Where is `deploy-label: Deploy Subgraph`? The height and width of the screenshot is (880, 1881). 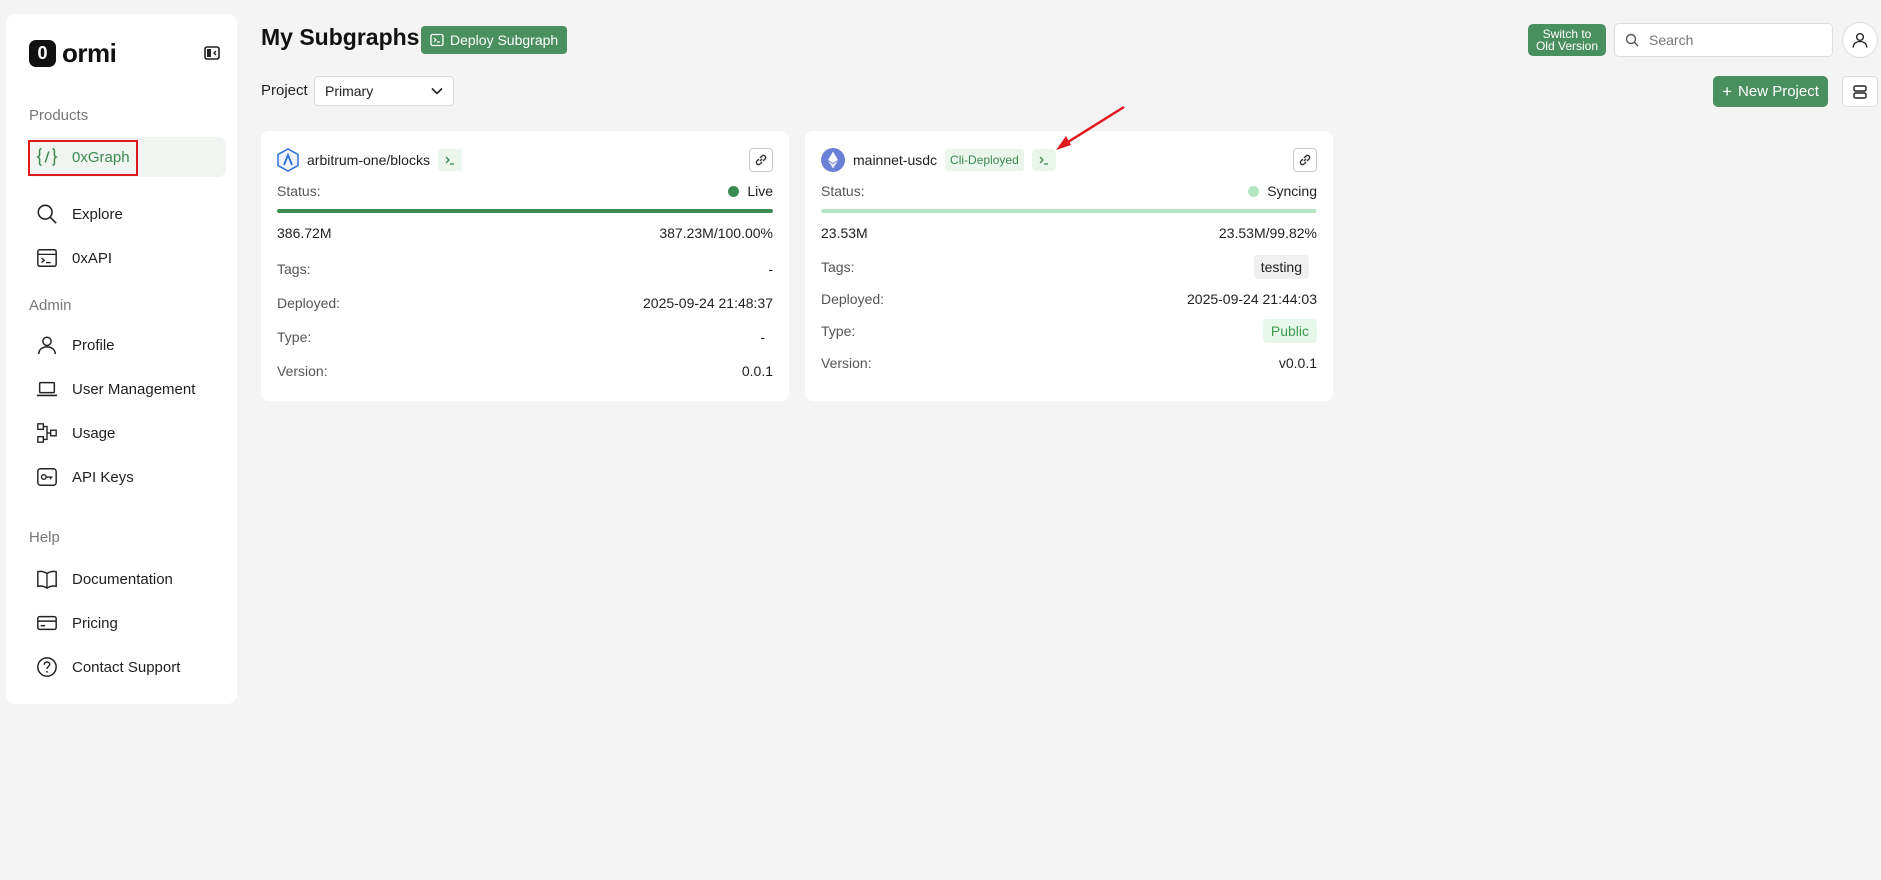 deploy-label: Deploy Subgraph is located at coordinates (504, 40).